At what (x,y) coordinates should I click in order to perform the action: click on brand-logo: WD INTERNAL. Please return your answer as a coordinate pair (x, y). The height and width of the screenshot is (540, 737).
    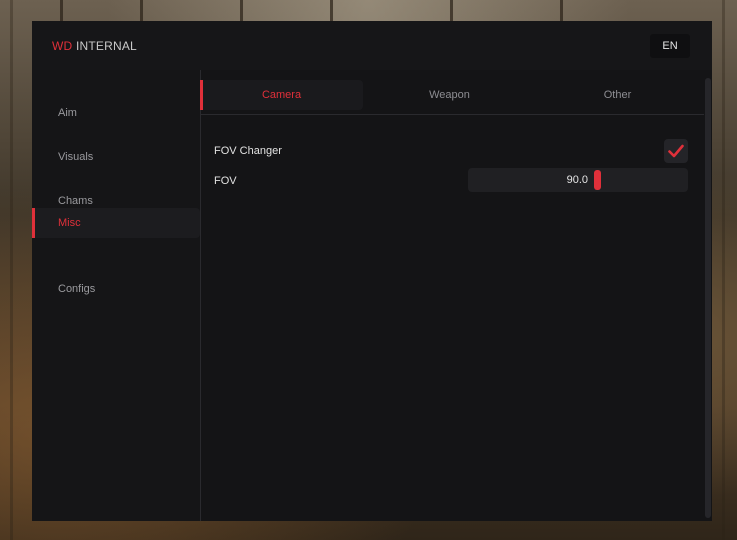
    Looking at the image, I should click on (94, 46).